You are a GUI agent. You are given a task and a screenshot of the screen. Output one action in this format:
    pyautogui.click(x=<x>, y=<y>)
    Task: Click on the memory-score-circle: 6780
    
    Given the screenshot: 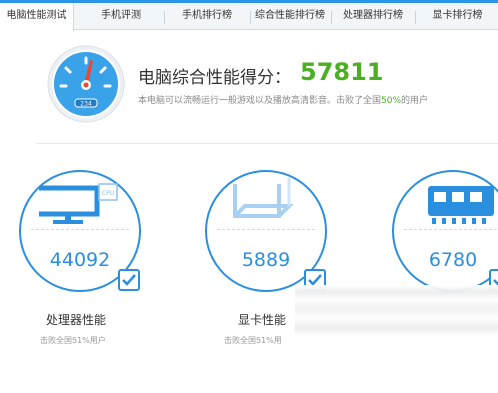 What is the action you would take?
    pyautogui.click(x=445, y=231)
    